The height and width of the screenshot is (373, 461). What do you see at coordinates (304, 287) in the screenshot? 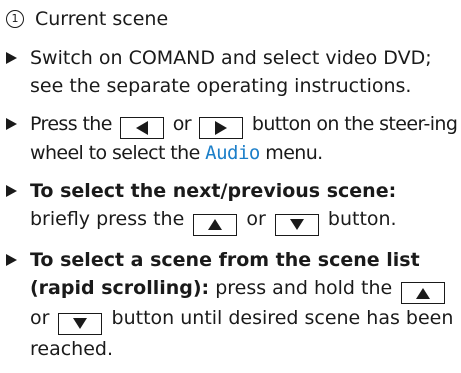
I see `step-text-before: press and hold the` at bounding box center [304, 287].